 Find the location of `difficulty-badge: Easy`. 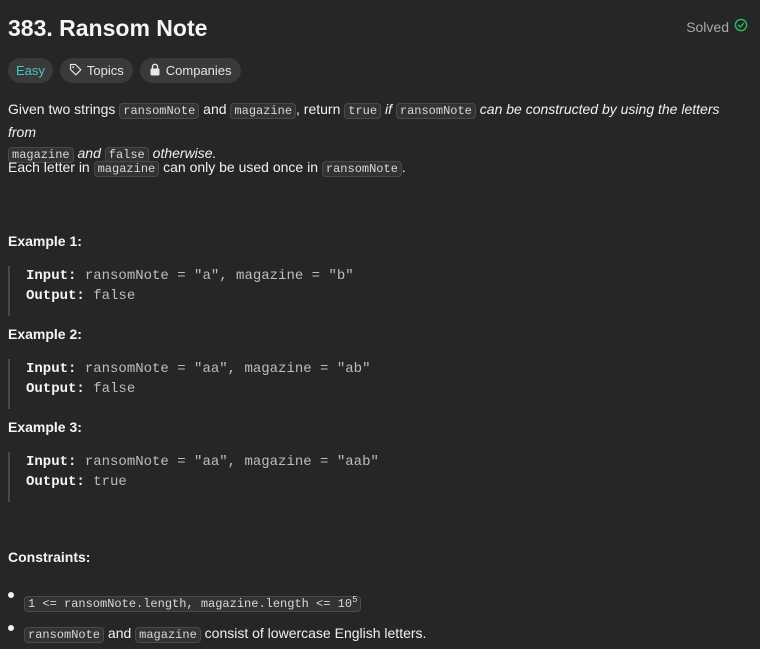

difficulty-badge: Easy is located at coordinates (30, 70).